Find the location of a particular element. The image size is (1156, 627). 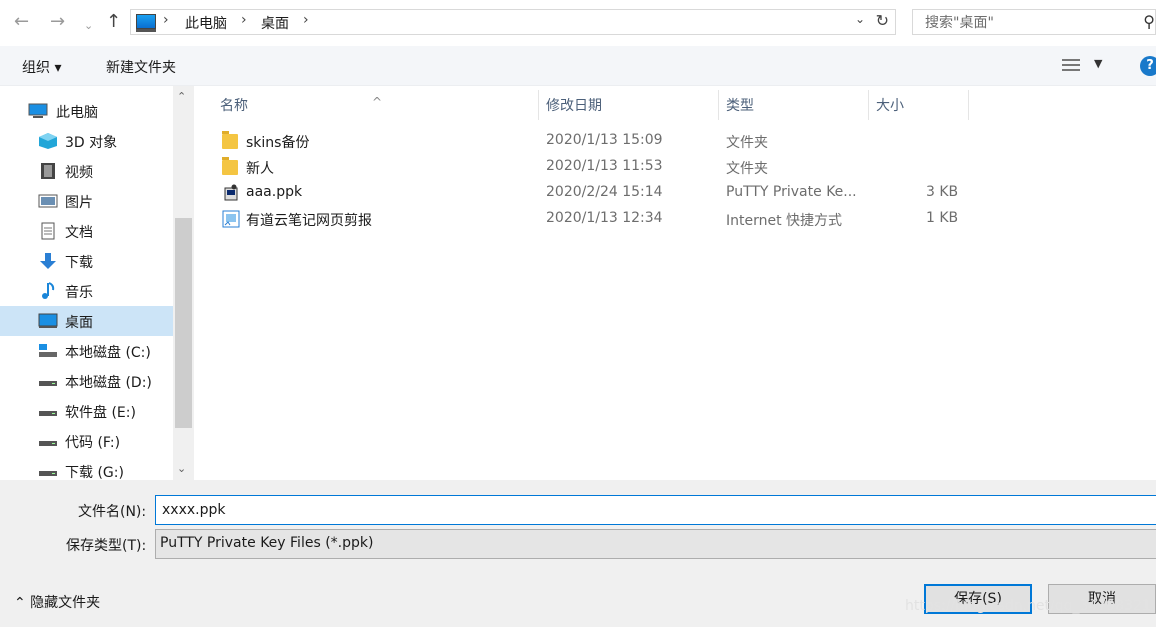

file-row: skins备份 2020/1/13 15:09 文件夹 is located at coordinates (678, 141).